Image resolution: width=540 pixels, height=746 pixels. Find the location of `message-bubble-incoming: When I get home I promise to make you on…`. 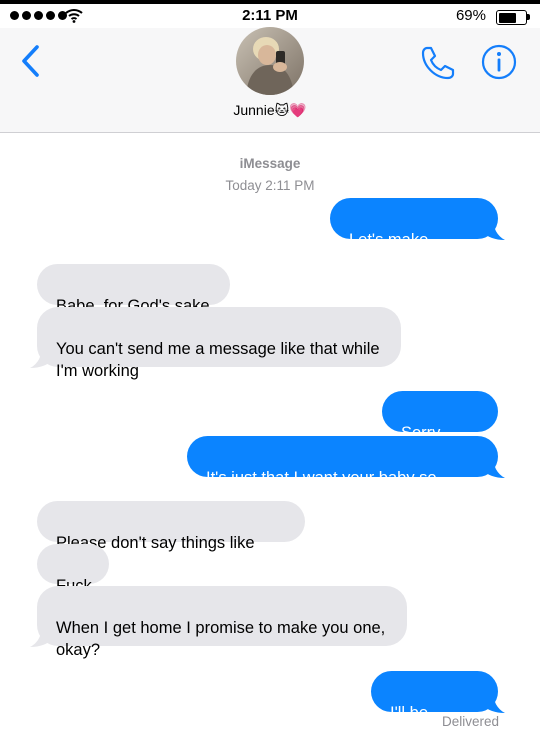

message-bubble-incoming: When I get home I promise to make you on… is located at coordinates (218, 622).